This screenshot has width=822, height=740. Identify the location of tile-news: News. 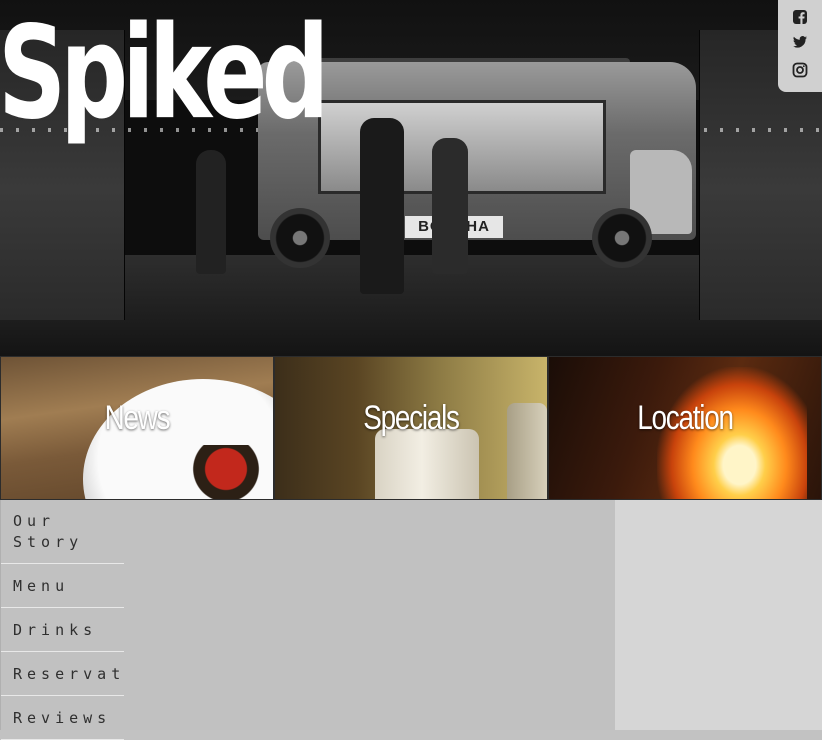
(137, 428).